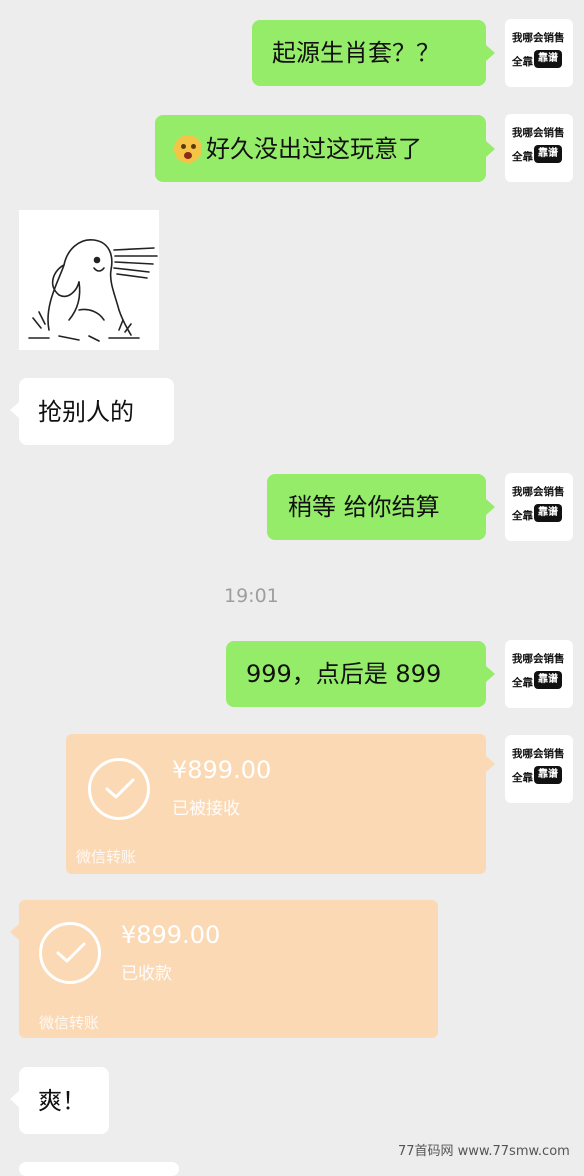 Image resolution: width=584 pixels, height=1176 pixels. I want to click on message-text: 起源生肖套？？, so click(356, 53).